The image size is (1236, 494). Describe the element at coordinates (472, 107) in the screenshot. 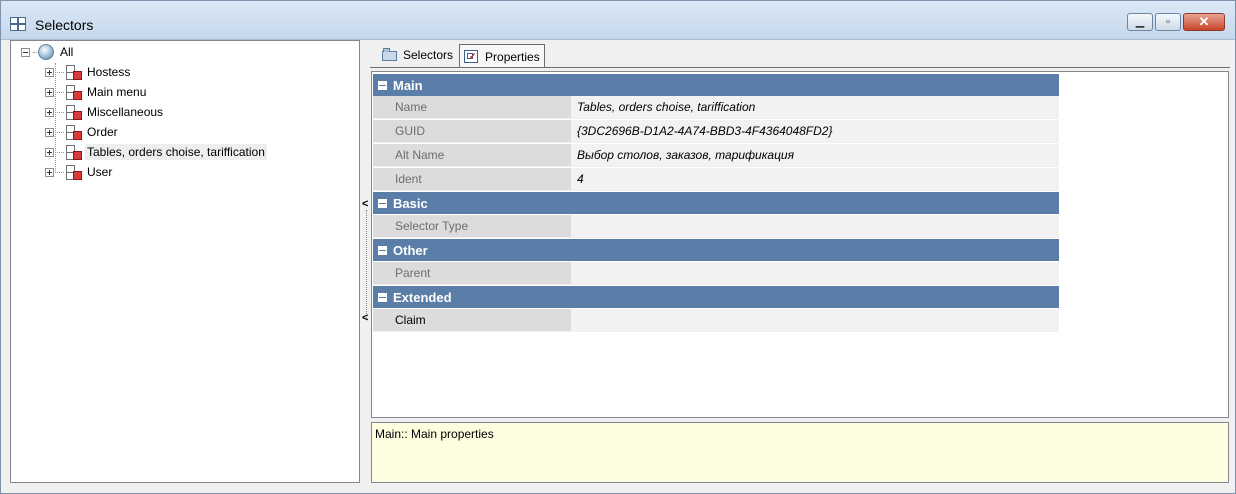

I see `property-name: Name` at that location.